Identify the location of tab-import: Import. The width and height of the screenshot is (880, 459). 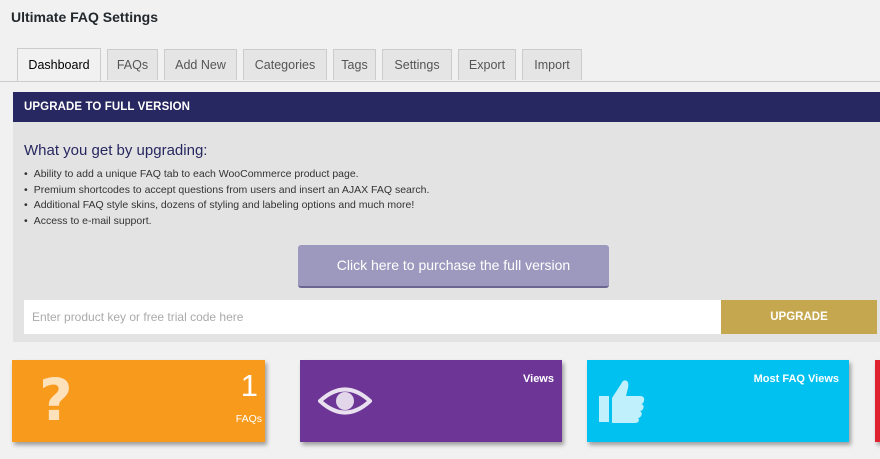
(552, 64).